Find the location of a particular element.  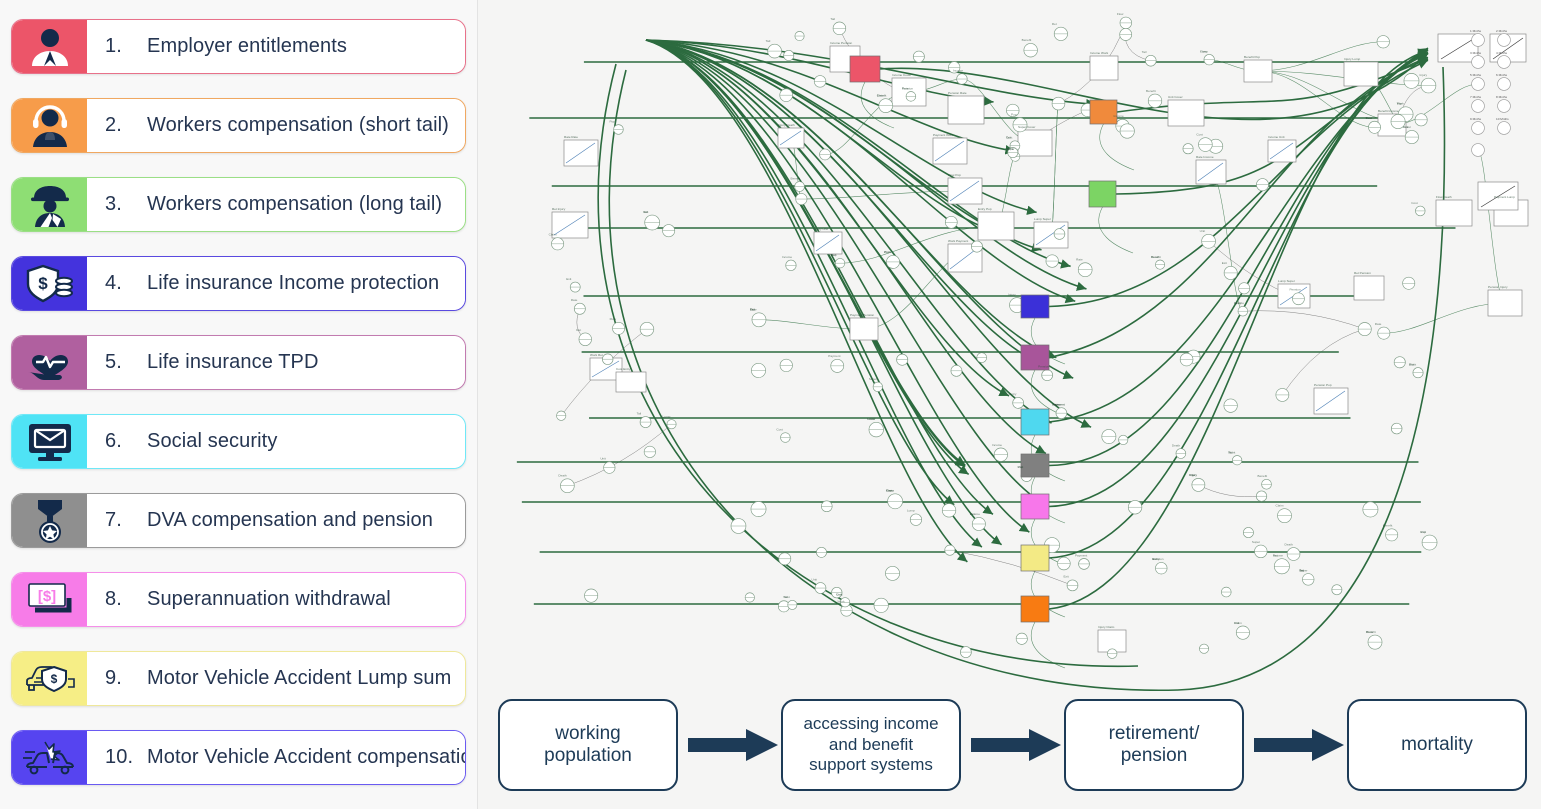

svg-text: Ret Pension is located at coordinates (1362, 273).